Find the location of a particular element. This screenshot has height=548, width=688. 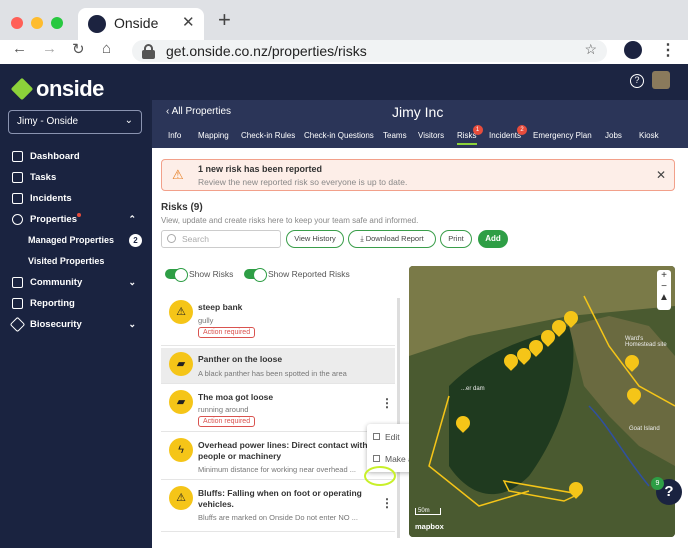

extension-icon is located at coordinates (633, 50).